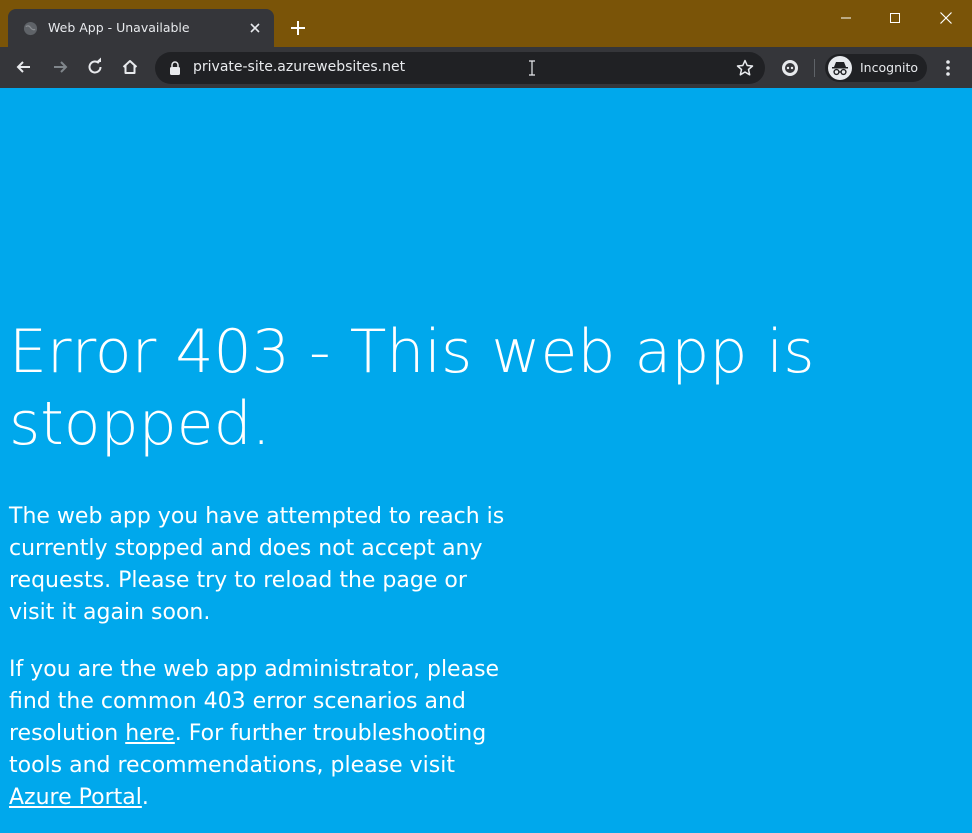 The height and width of the screenshot is (833, 972). What do you see at coordinates (255, 28) in the screenshot?
I see `close-tab-icon` at bounding box center [255, 28].